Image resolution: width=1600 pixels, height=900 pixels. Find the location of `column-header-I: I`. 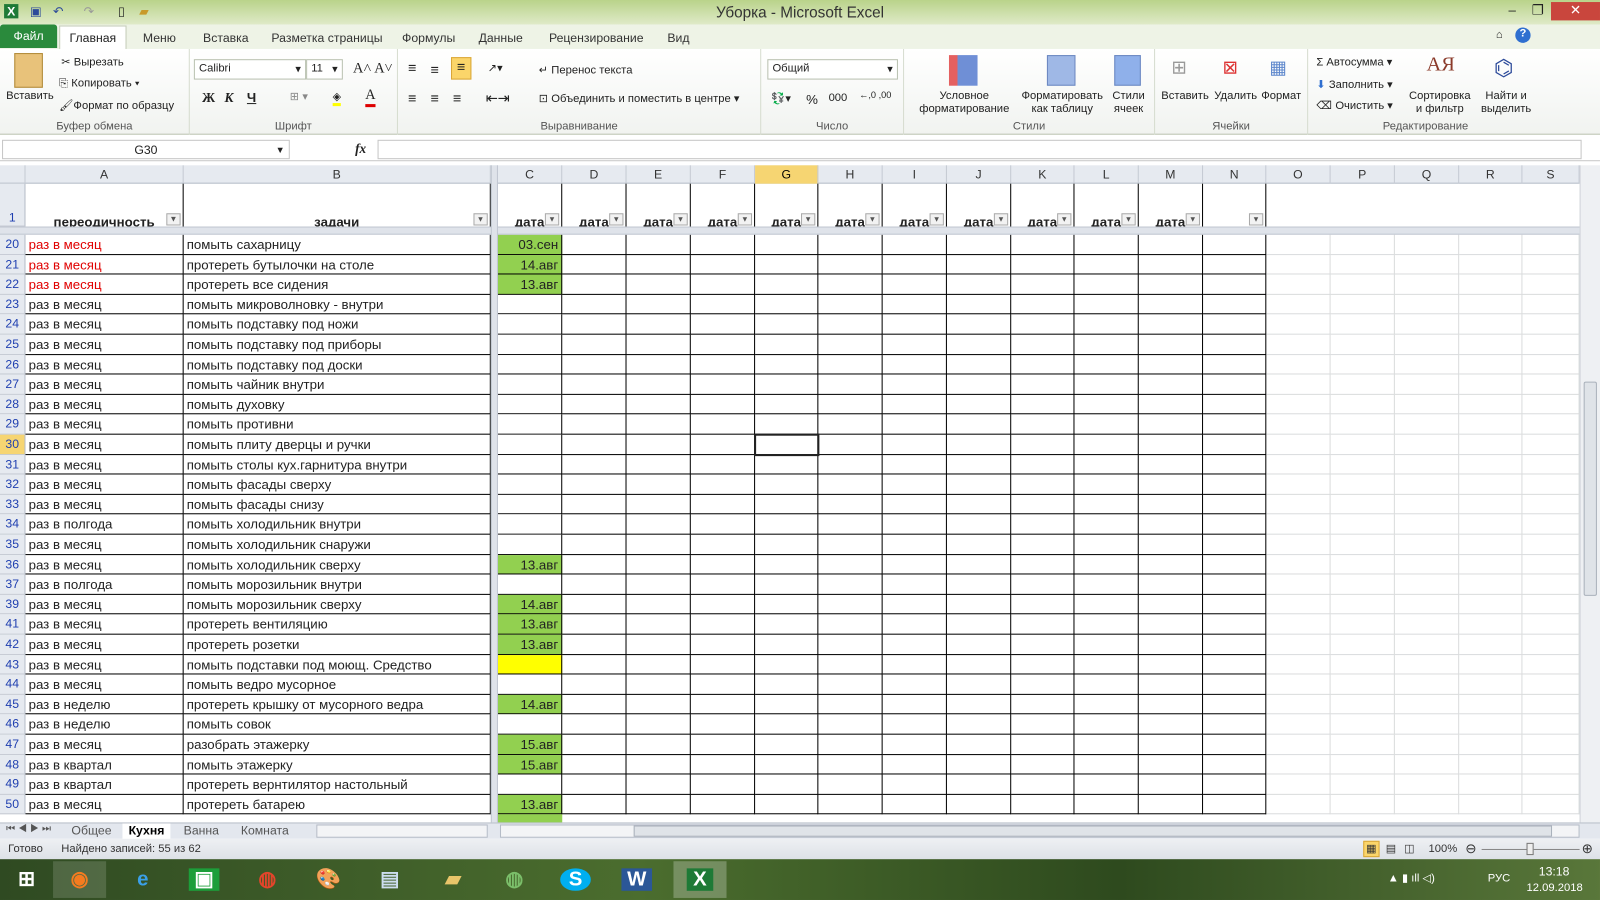

column-header-I: I is located at coordinates (915, 174).